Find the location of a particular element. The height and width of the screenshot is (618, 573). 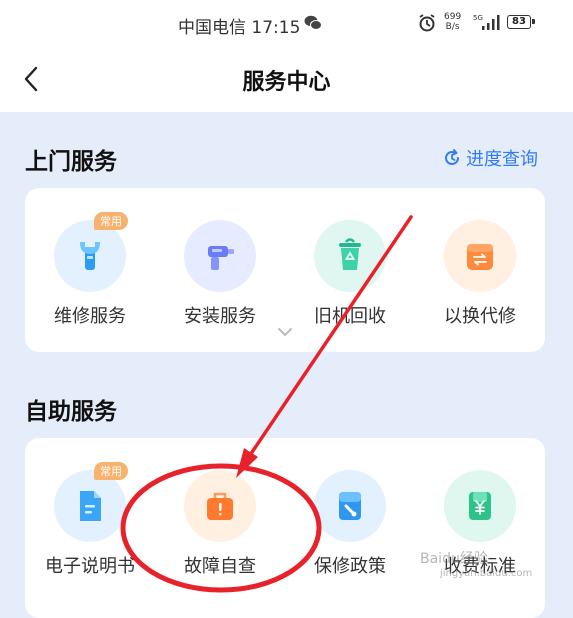

service-repair-label: 维修服务 is located at coordinates (90, 316).